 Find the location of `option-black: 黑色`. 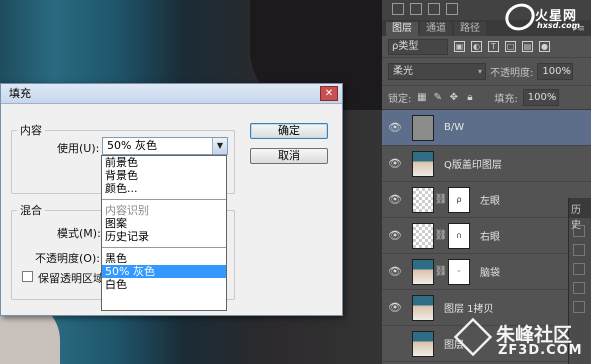

option-black: 黑色 is located at coordinates (164, 258).